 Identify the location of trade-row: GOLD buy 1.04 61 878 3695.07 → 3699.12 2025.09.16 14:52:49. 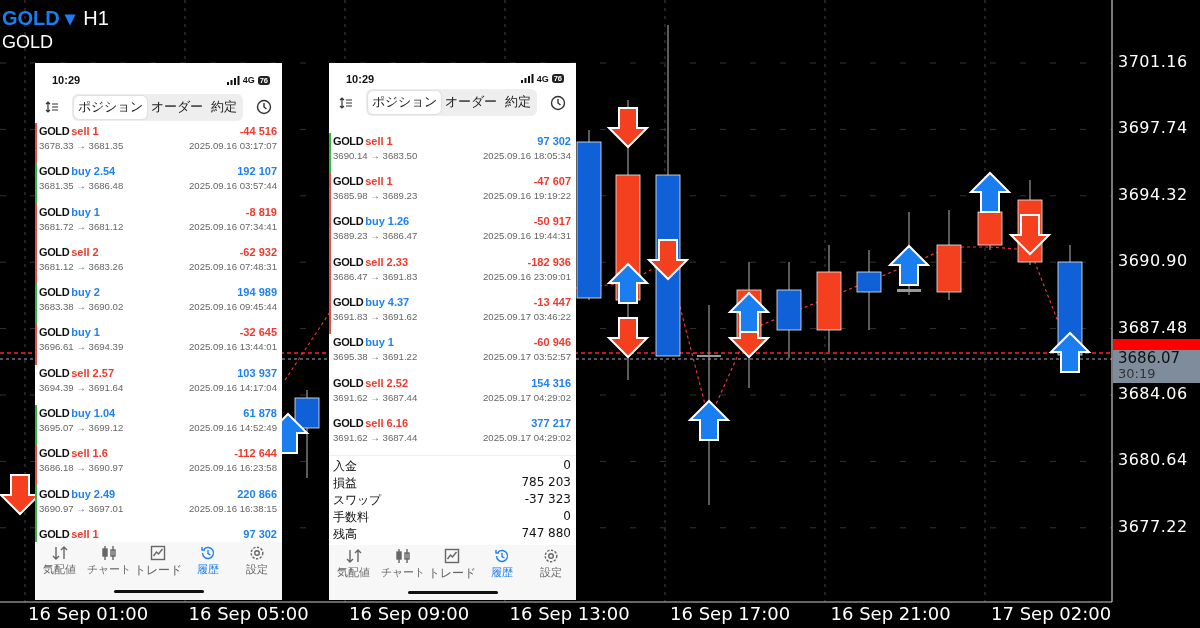
(158, 425).